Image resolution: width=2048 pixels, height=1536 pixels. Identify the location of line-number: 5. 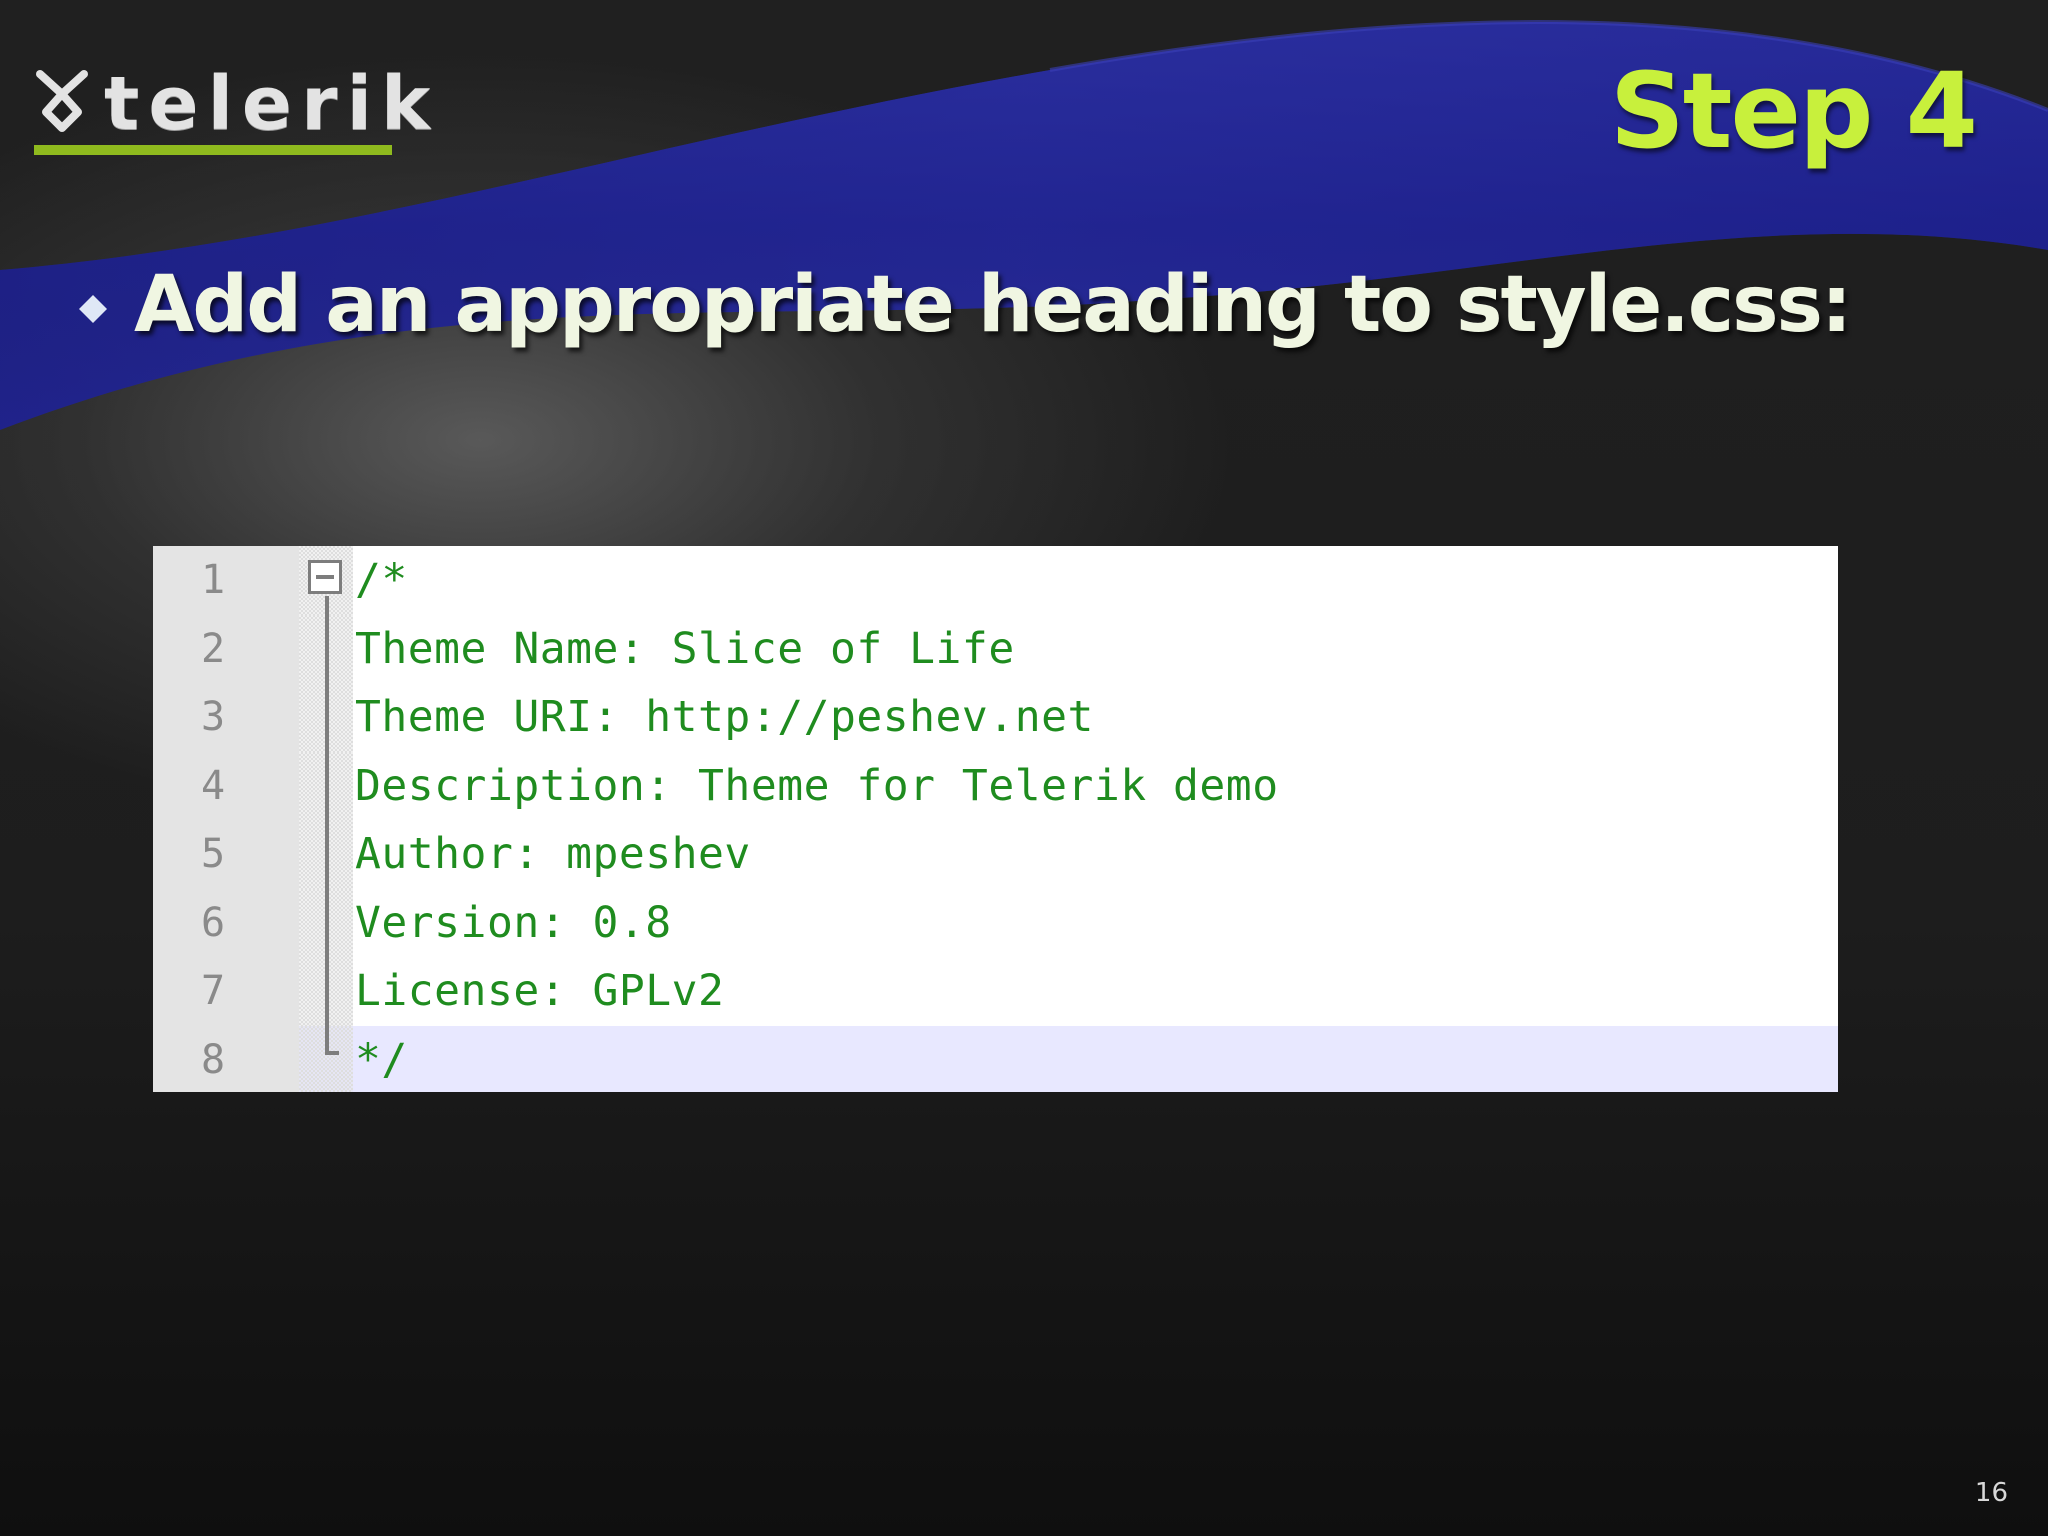
(213, 854).